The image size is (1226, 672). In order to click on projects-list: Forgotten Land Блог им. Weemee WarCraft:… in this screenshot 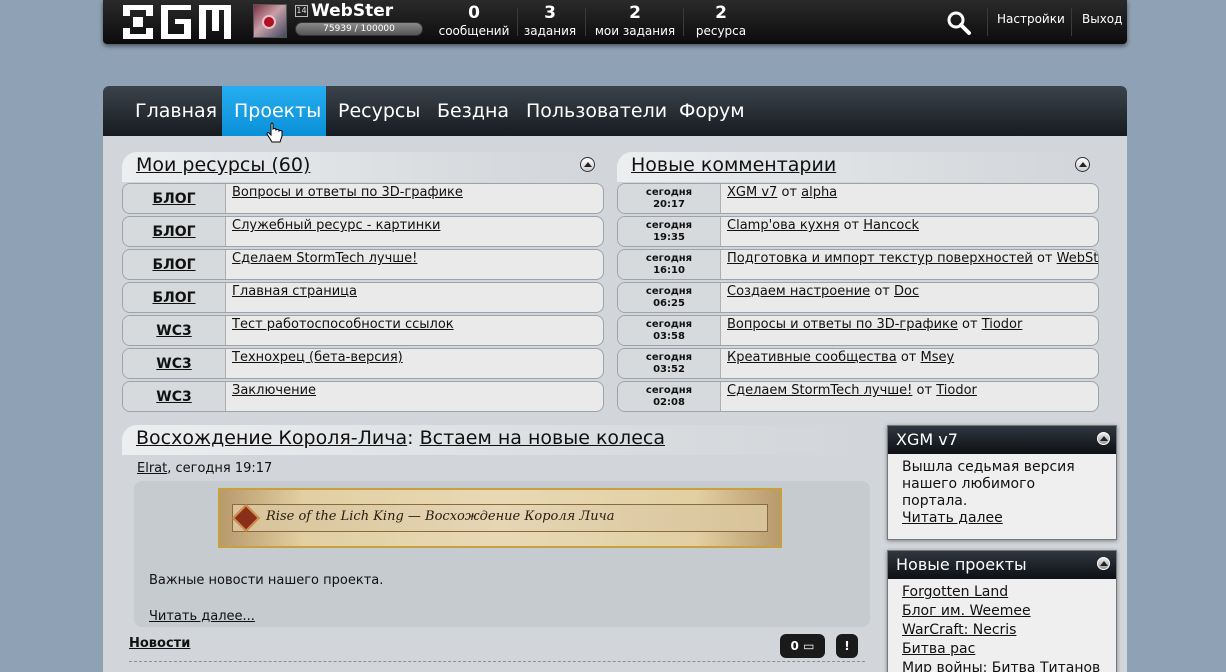, I will do `click(1002, 625)`.